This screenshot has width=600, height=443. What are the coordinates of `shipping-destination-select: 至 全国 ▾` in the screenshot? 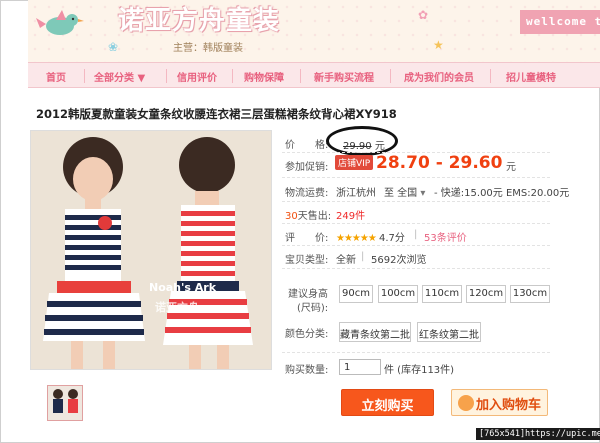 It's located at (404, 191).